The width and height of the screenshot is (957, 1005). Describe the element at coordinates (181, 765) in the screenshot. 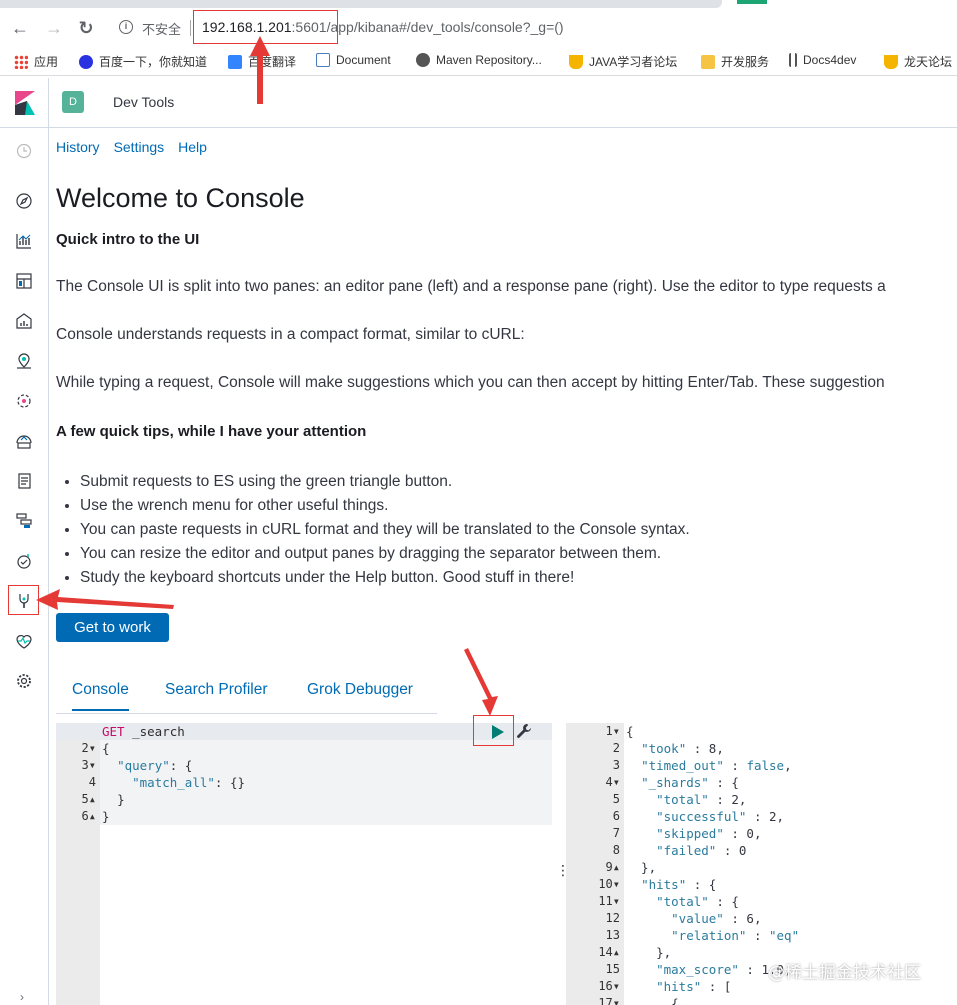

I see `json-punct: : {` at that location.